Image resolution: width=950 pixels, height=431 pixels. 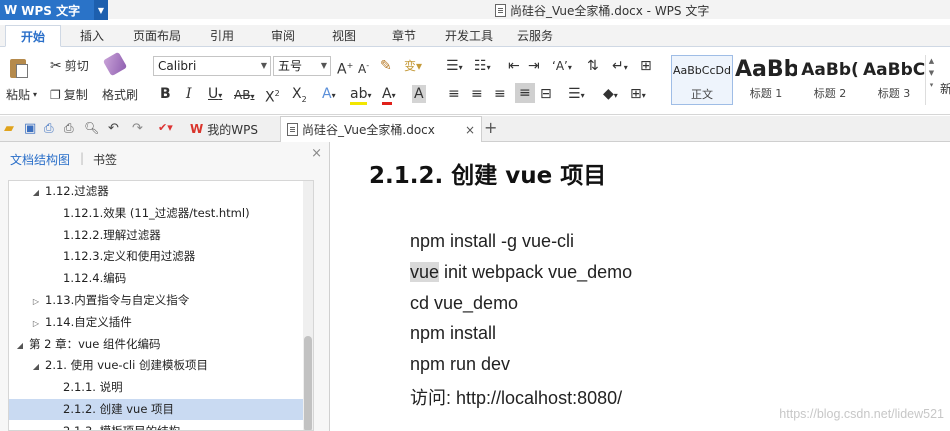 What do you see at coordinates (534, 66) in the screenshot?
I see `increase-indent-icon: ⇥` at bounding box center [534, 66].